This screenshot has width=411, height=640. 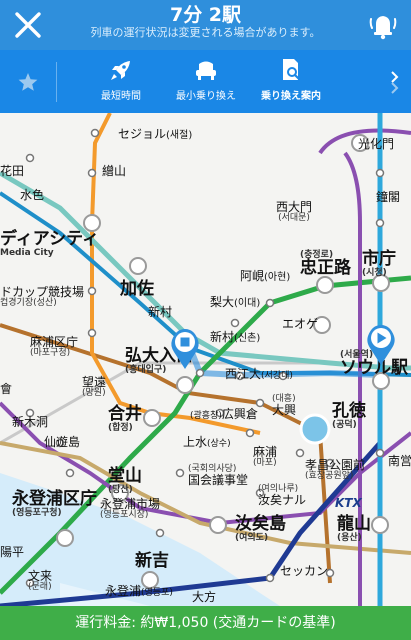 I want to click on station-partial-left: 會, so click(x=6, y=389).